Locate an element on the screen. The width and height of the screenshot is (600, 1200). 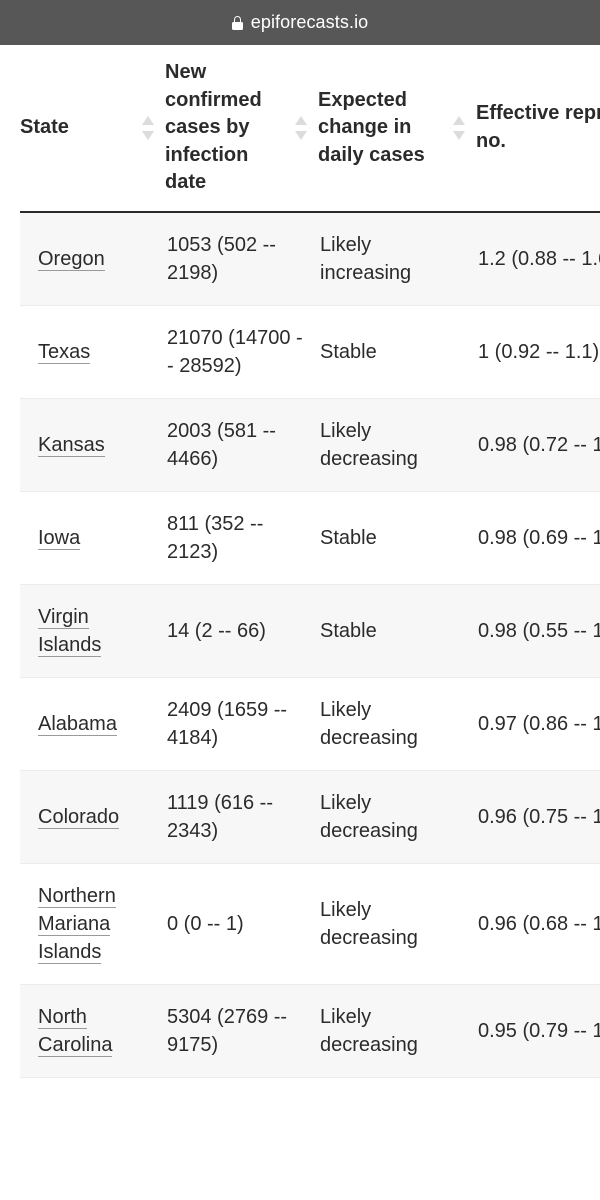
cell-state: Iowa is located at coordinates (92, 538).